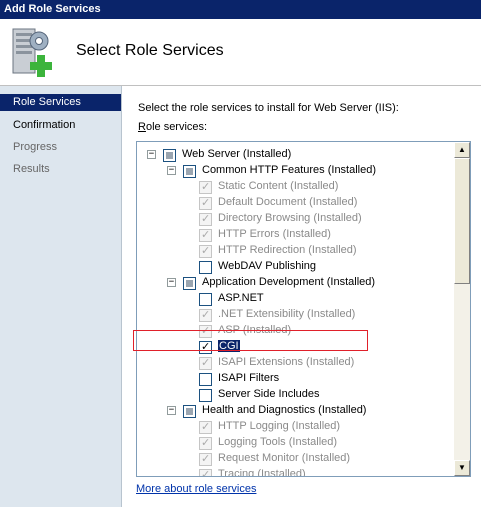  What do you see at coordinates (279, 426) in the screenshot?
I see `tree-item-label: HTTP Logging (Installed)` at bounding box center [279, 426].